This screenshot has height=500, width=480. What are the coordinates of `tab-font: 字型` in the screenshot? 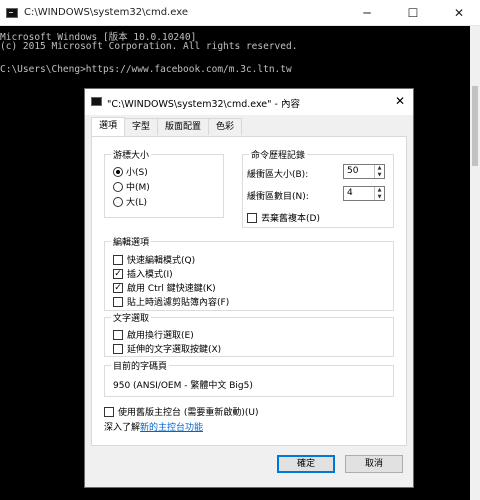 It's located at (141, 126).